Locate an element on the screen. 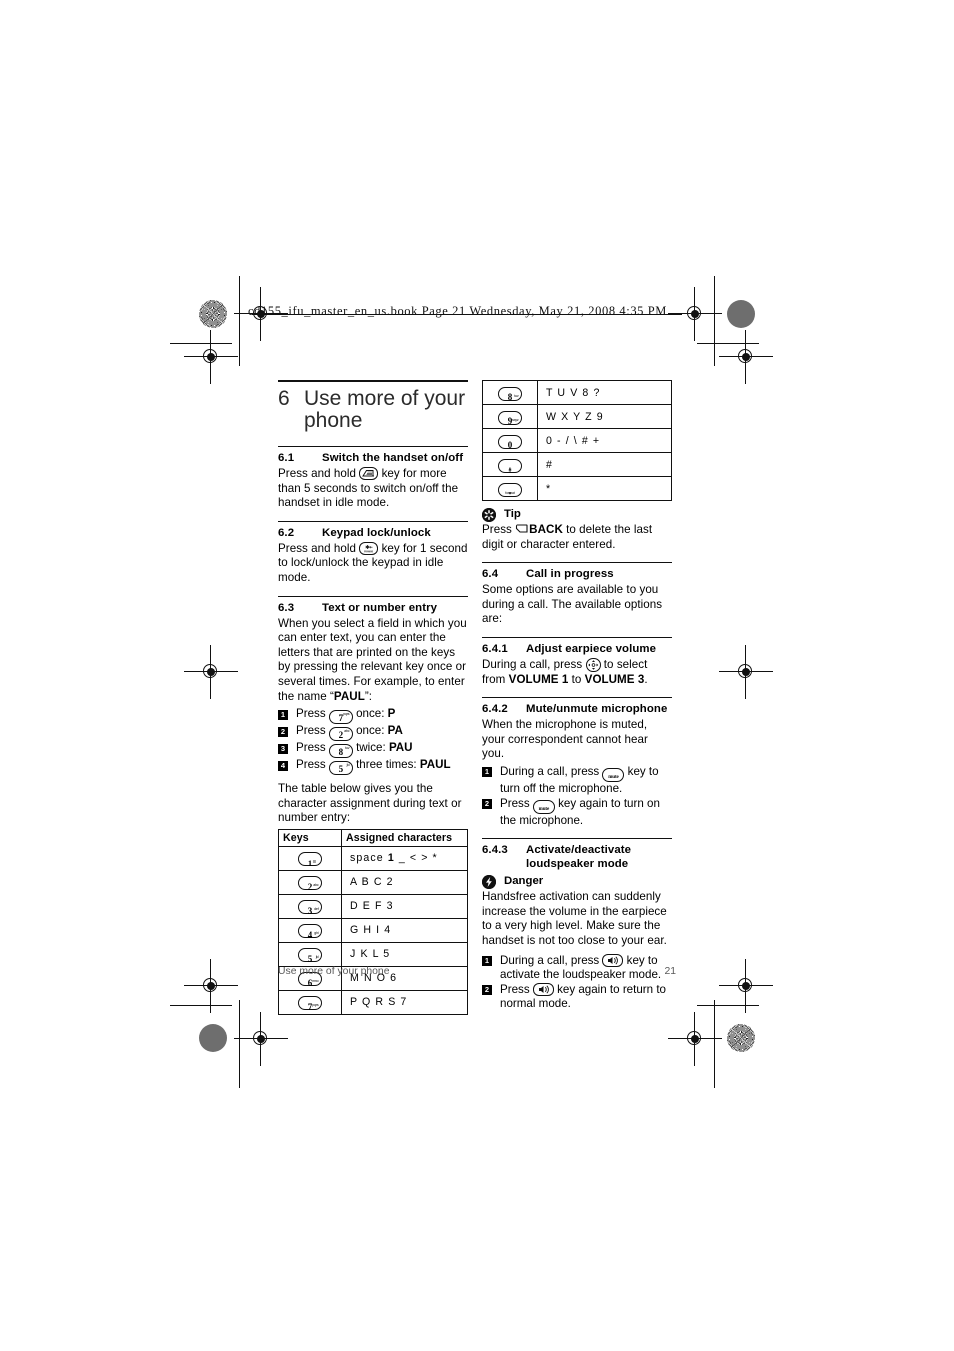 The width and height of the screenshot is (954, 1351). keypad-key-star-icon: * format is located at coordinates (510, 490).